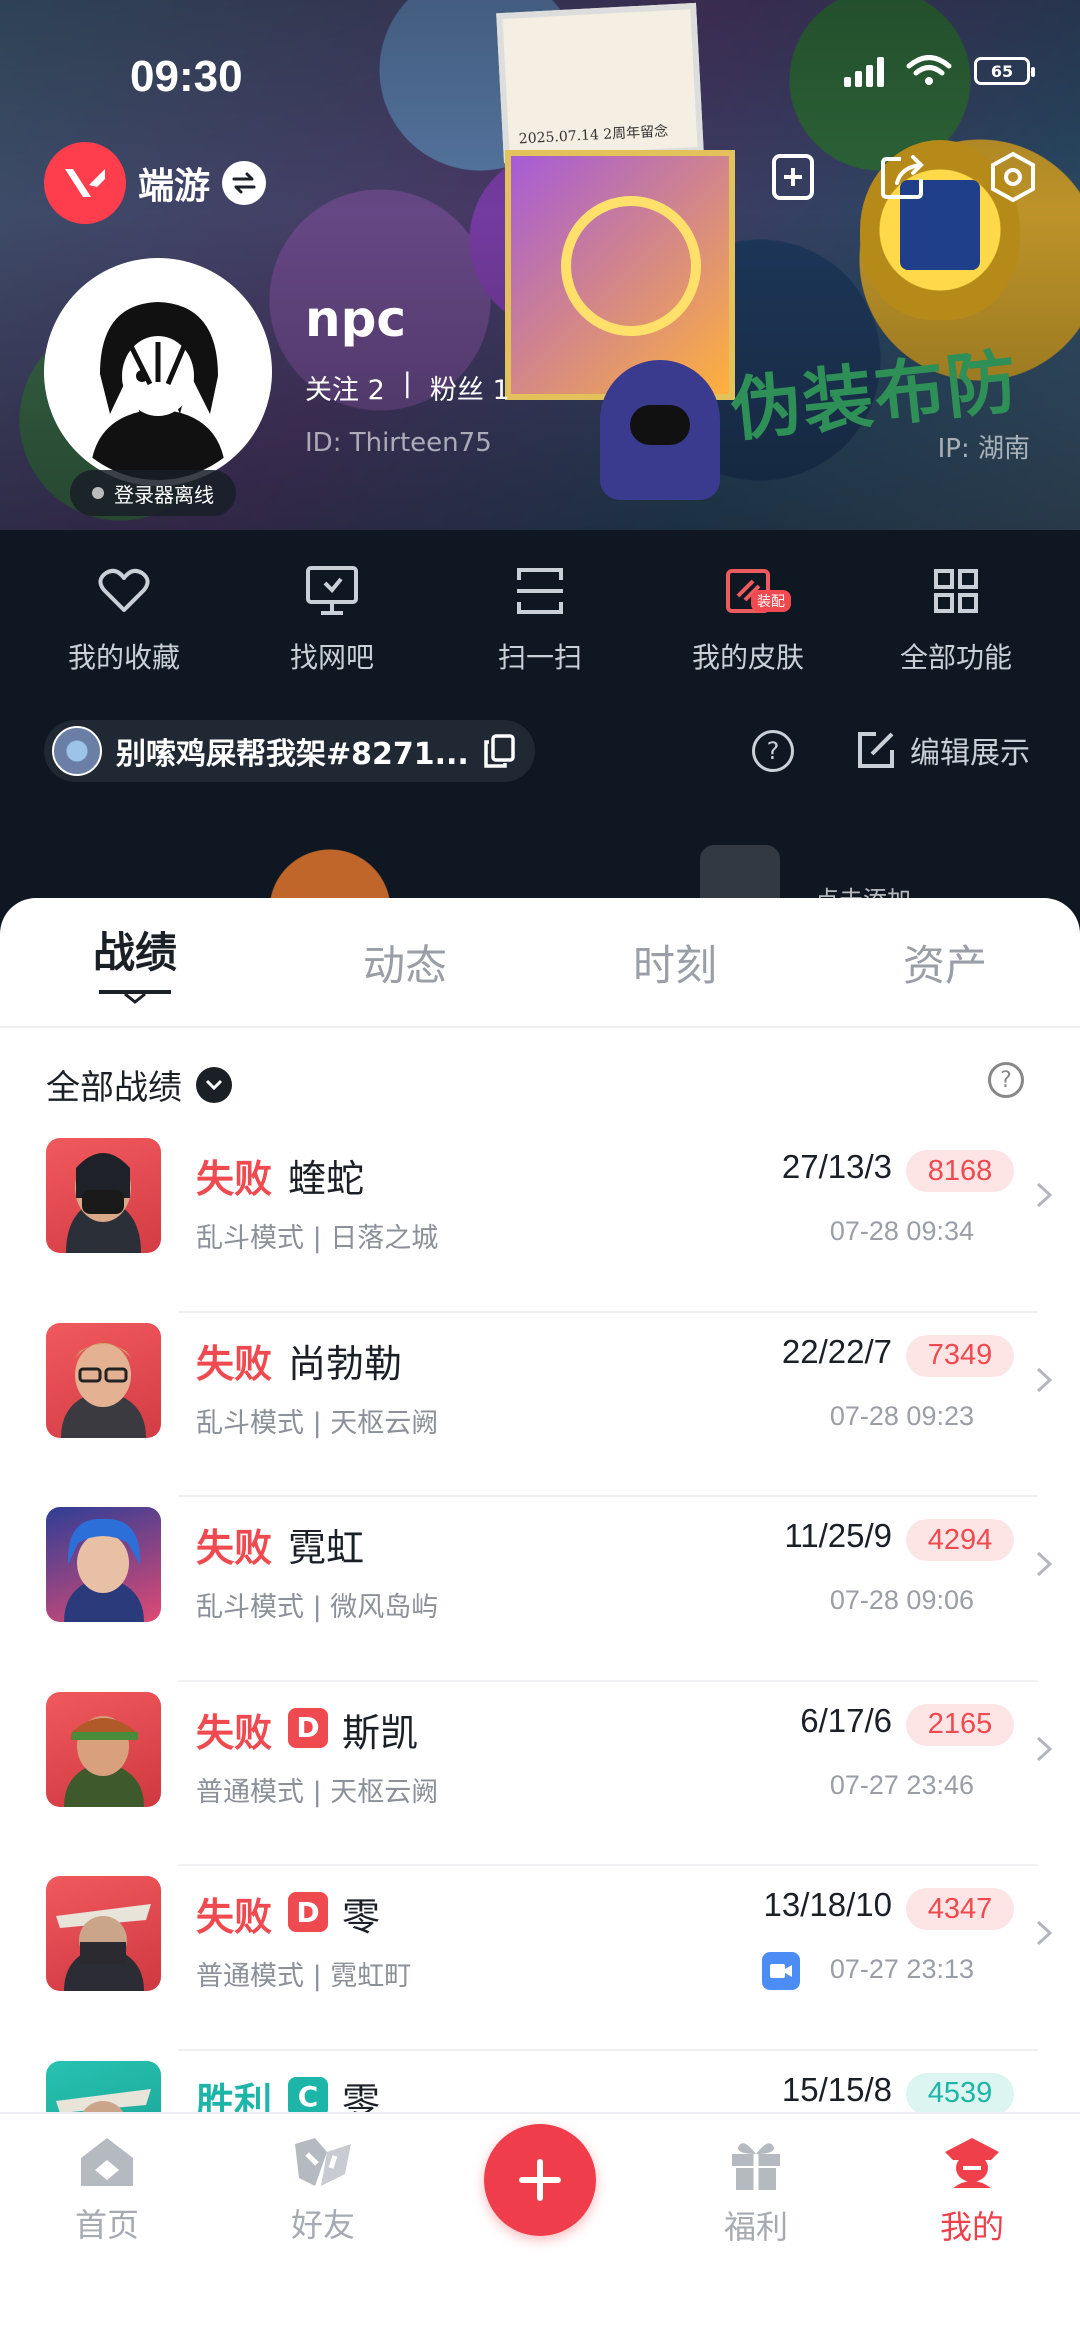  What do you see at coordinates (876, 750) in the screenshot?
I see `edit-icon` at bounding box center [876, 750].